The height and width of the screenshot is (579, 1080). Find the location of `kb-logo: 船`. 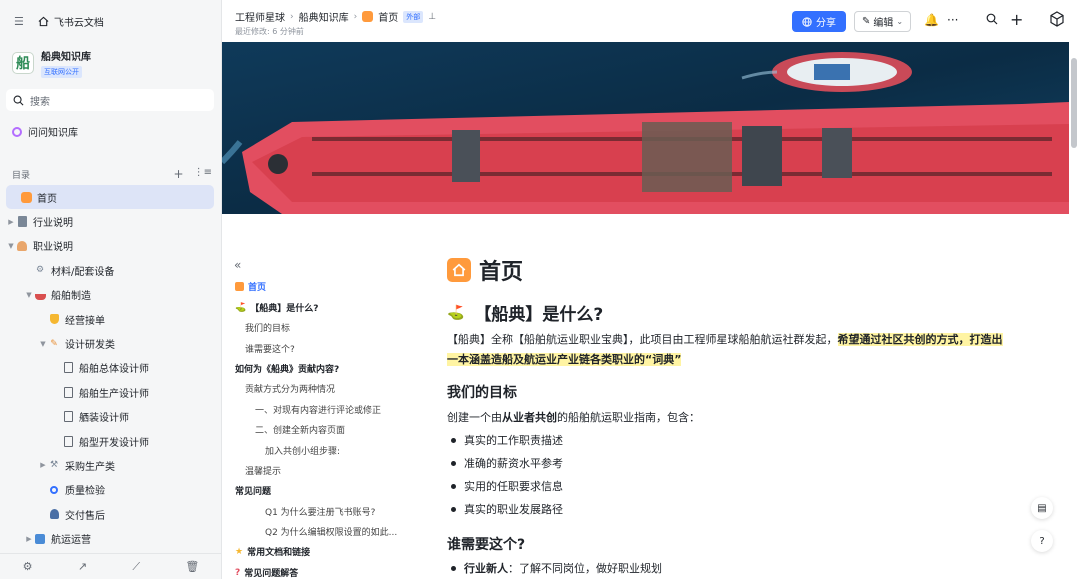

kb-logo: 船 is located at coordinates (23, 63).